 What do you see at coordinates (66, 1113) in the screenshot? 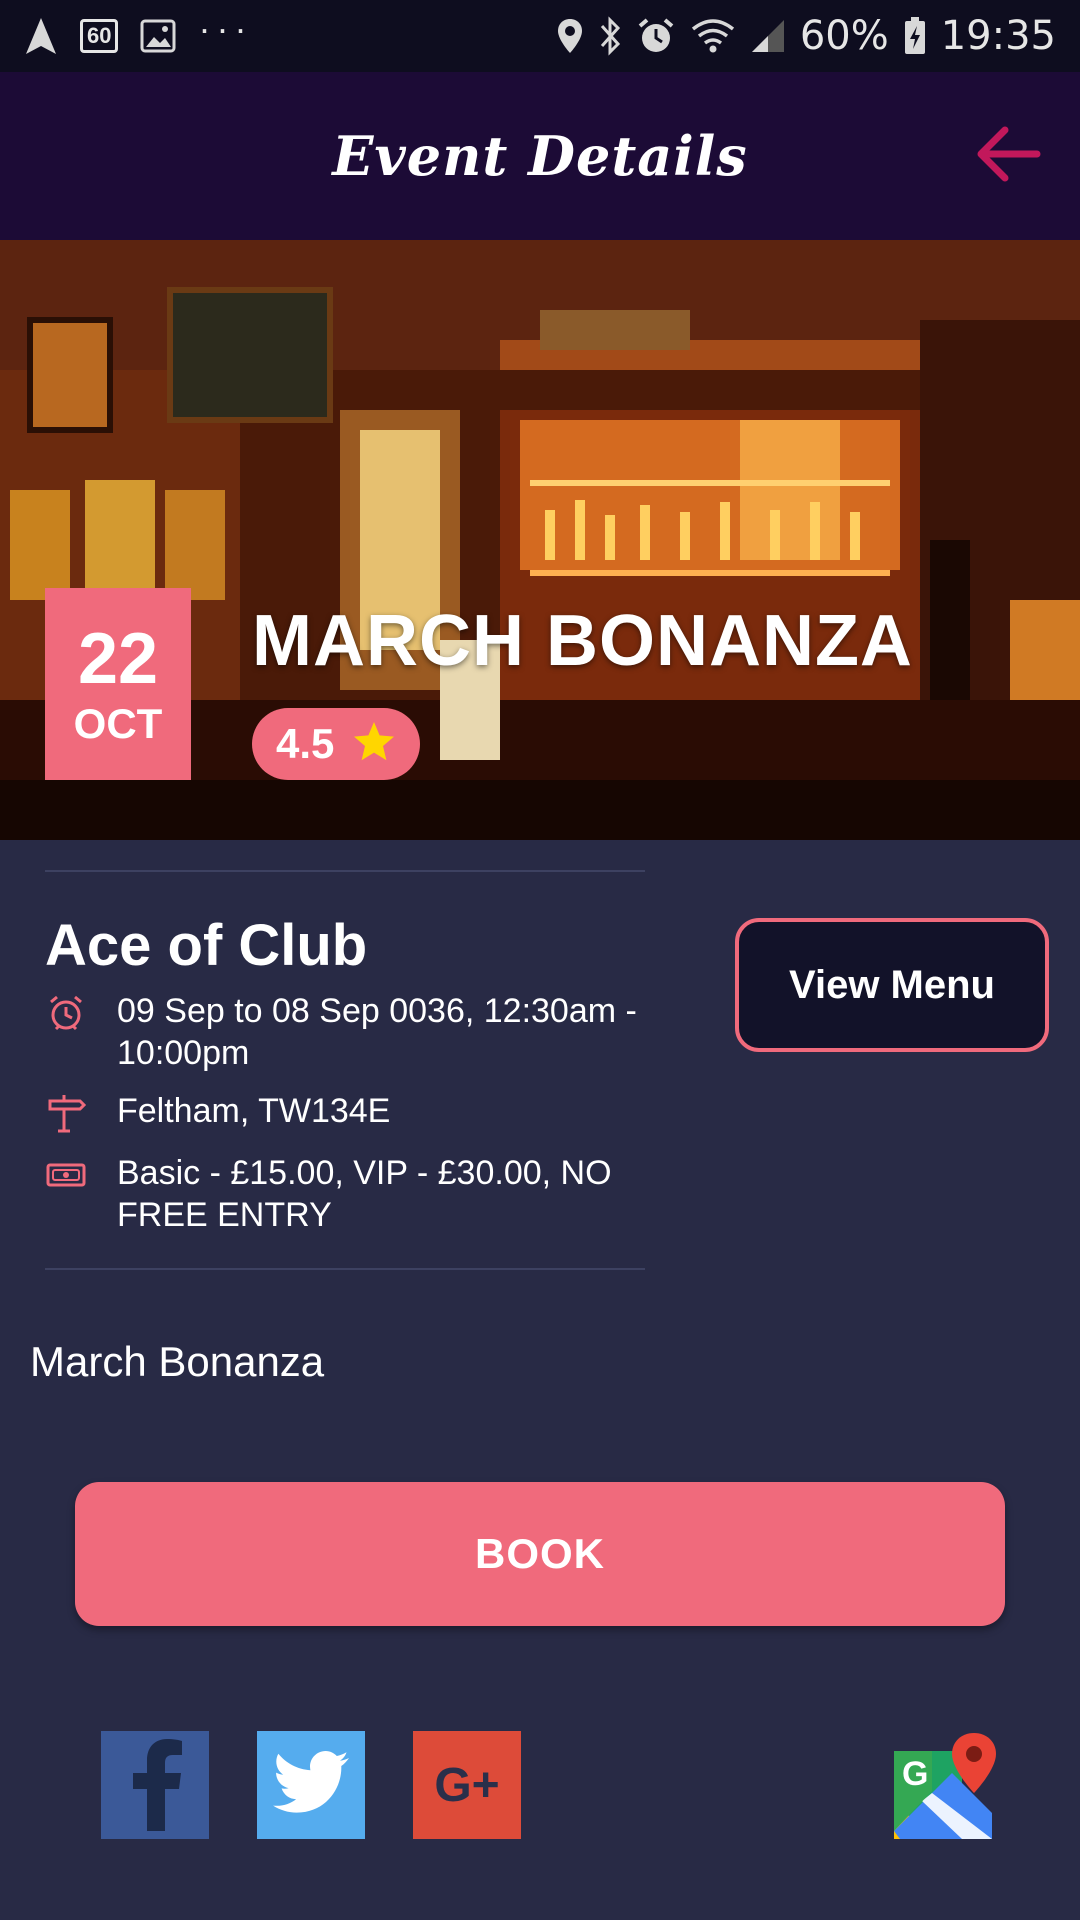
I see `signpost-icon` at bounding box center [66, 1113].